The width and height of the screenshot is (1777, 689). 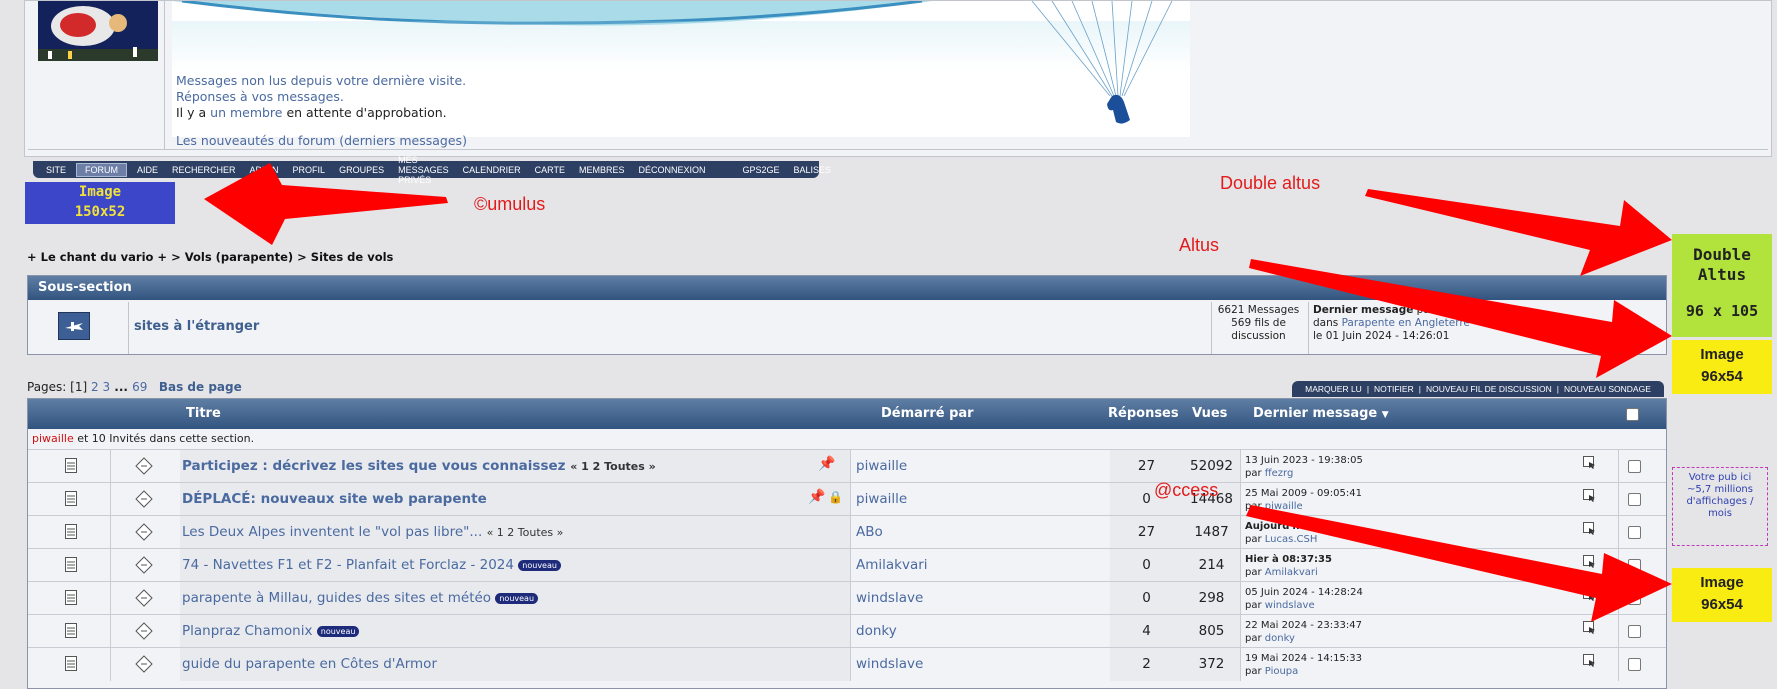 I want to click on toolbar-marquer-lu: MARQUER LU, so click(x=1333, y=389).